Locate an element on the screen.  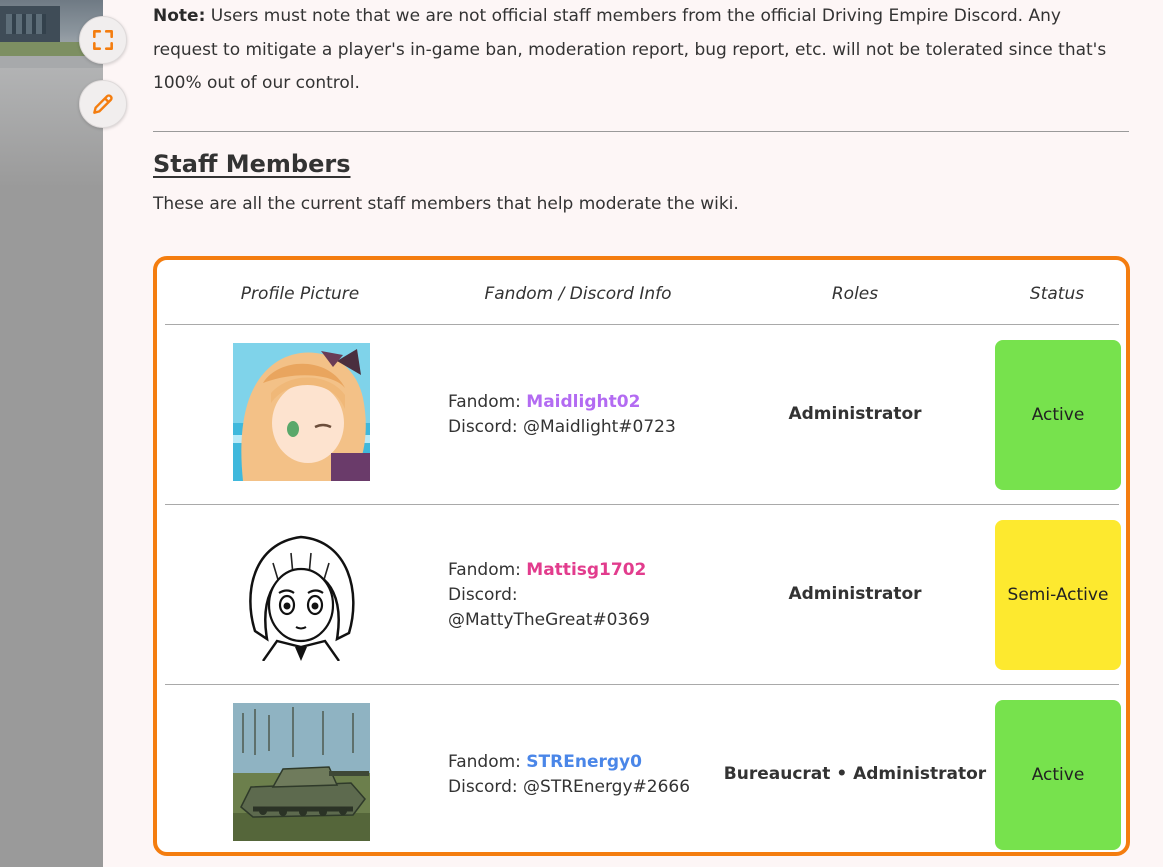
edit-button is located at coordinates (103, 104).